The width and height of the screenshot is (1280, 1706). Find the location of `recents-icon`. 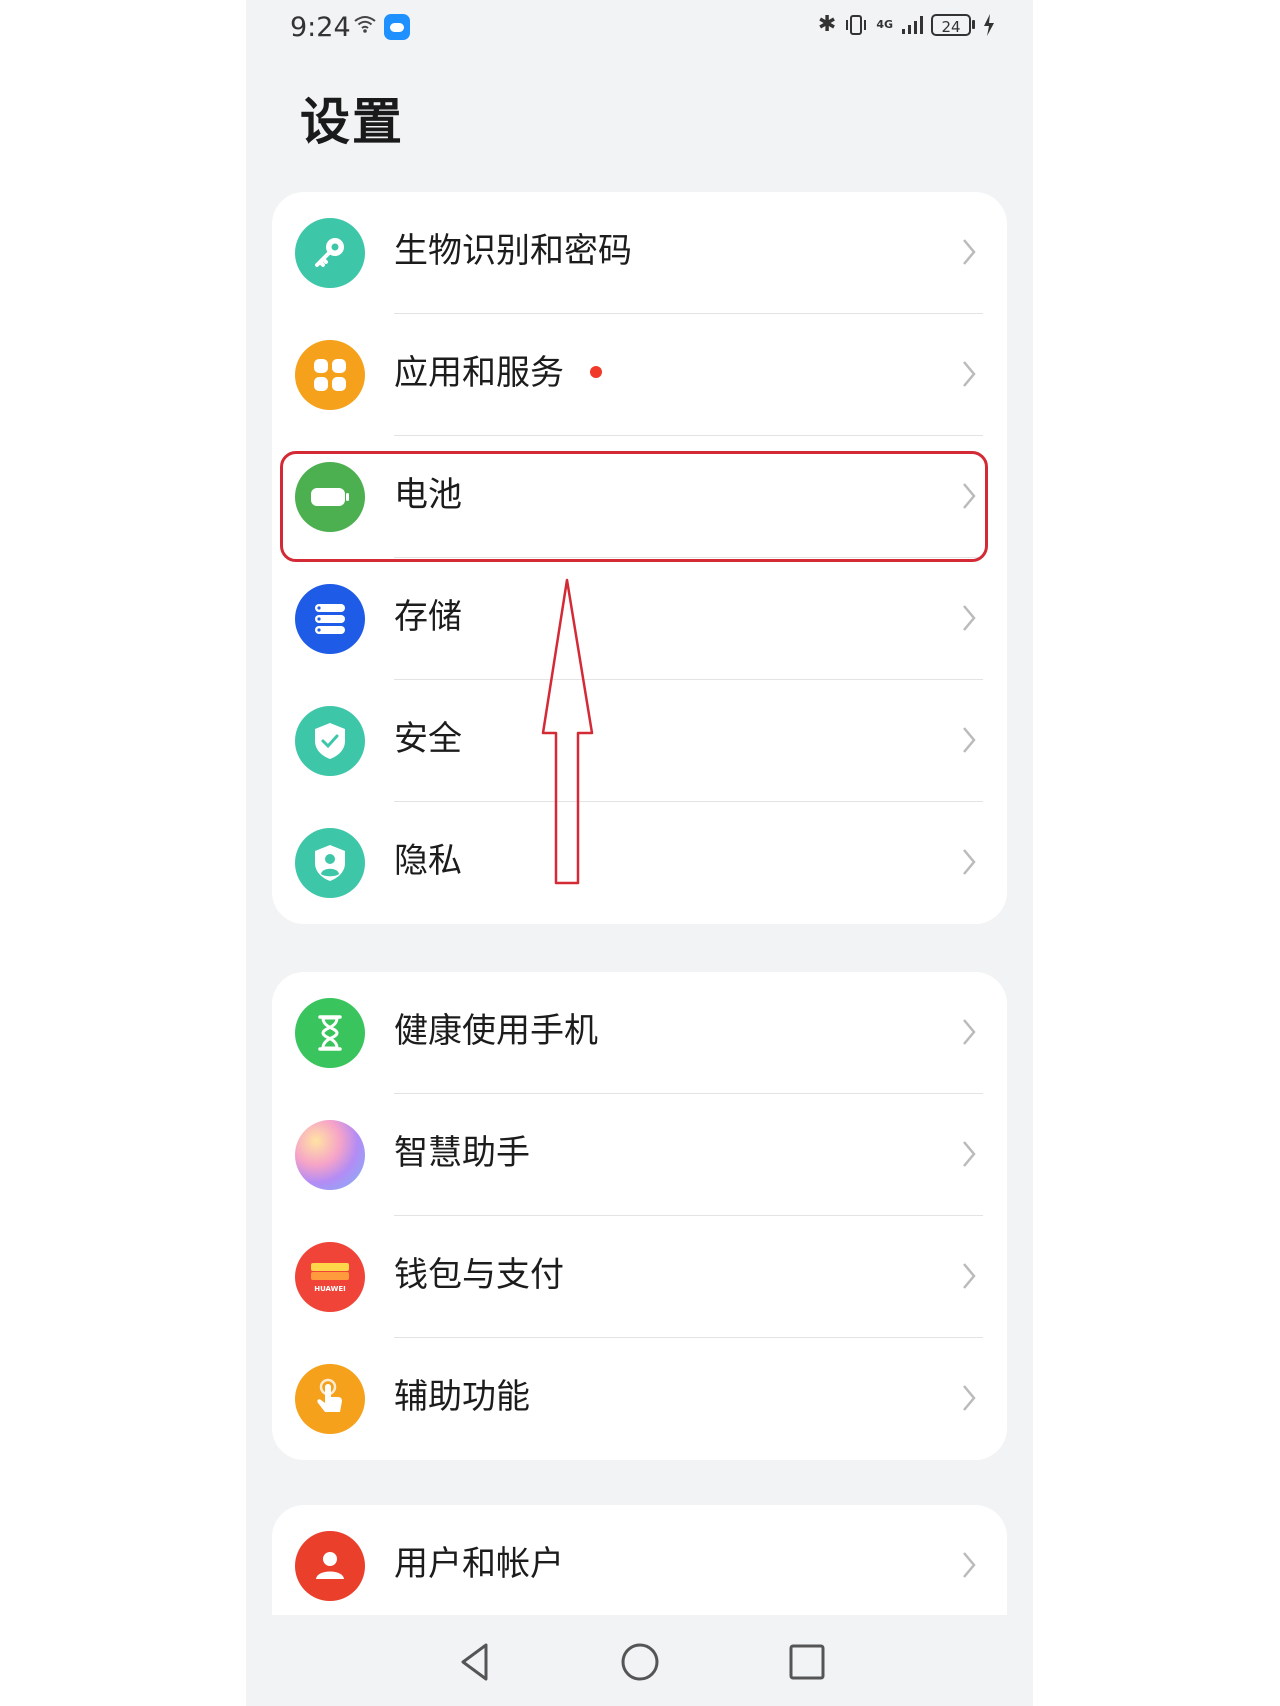

recents-icon is located at coordinates (807, 1662).